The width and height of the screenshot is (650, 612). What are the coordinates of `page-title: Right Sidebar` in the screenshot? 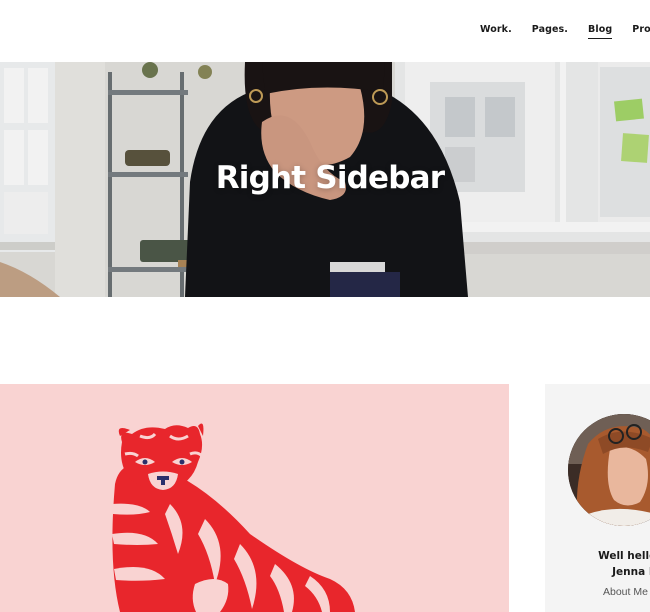 It's located at (330, 178).